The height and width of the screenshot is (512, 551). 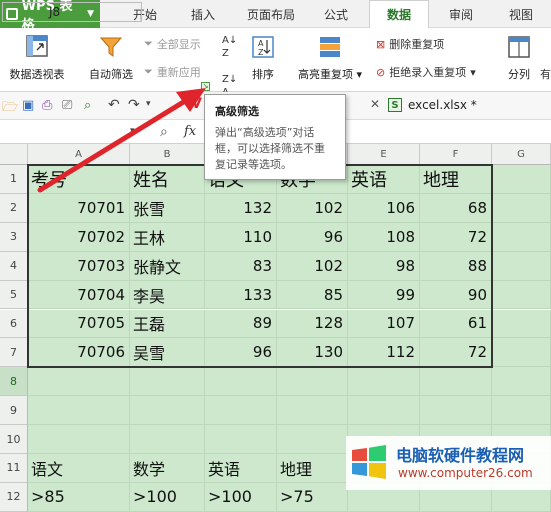 What do you see at coordinates (369, 462) in the screenshot?
I see `windows-logo-icon` at bounding box center [369, 462].